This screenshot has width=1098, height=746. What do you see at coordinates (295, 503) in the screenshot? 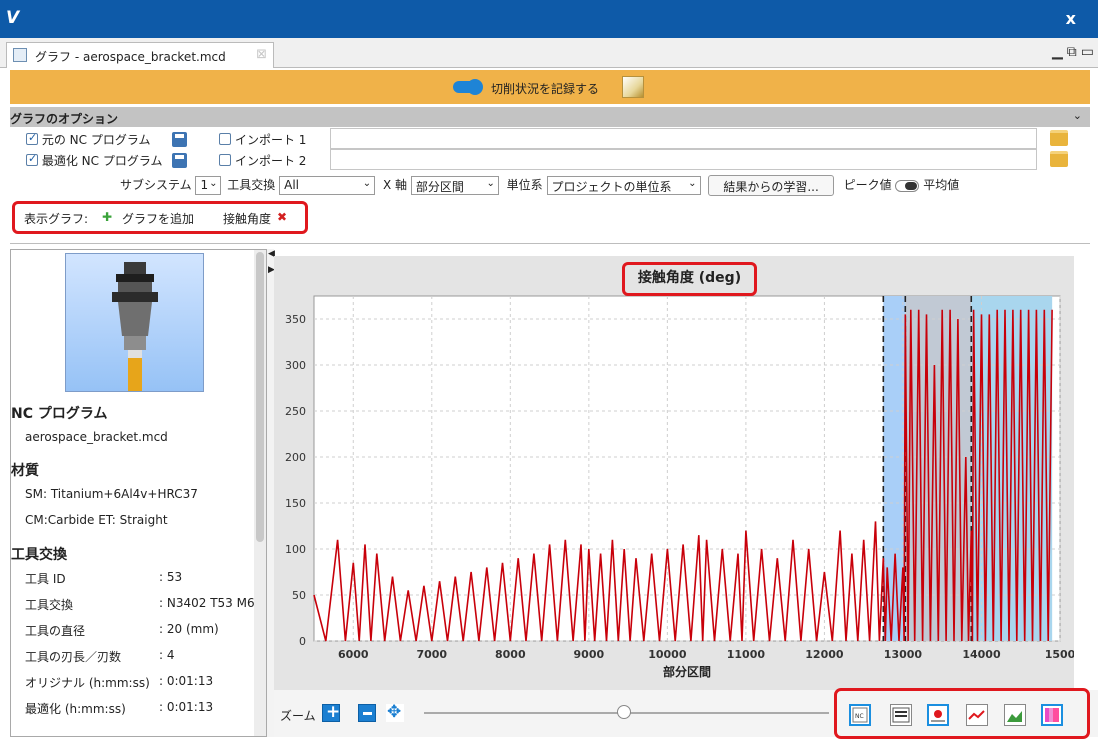
I see `y-tick-label: 150` at bounding box center [295, 503].